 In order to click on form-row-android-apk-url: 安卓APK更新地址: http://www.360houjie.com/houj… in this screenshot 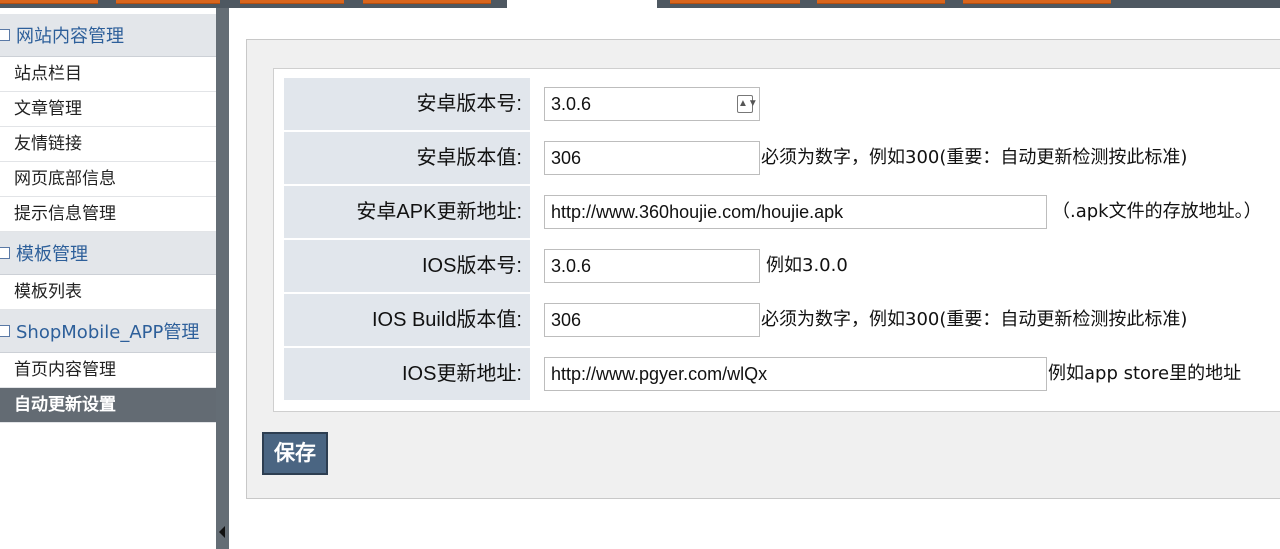, I will do `click(782, 212)`.